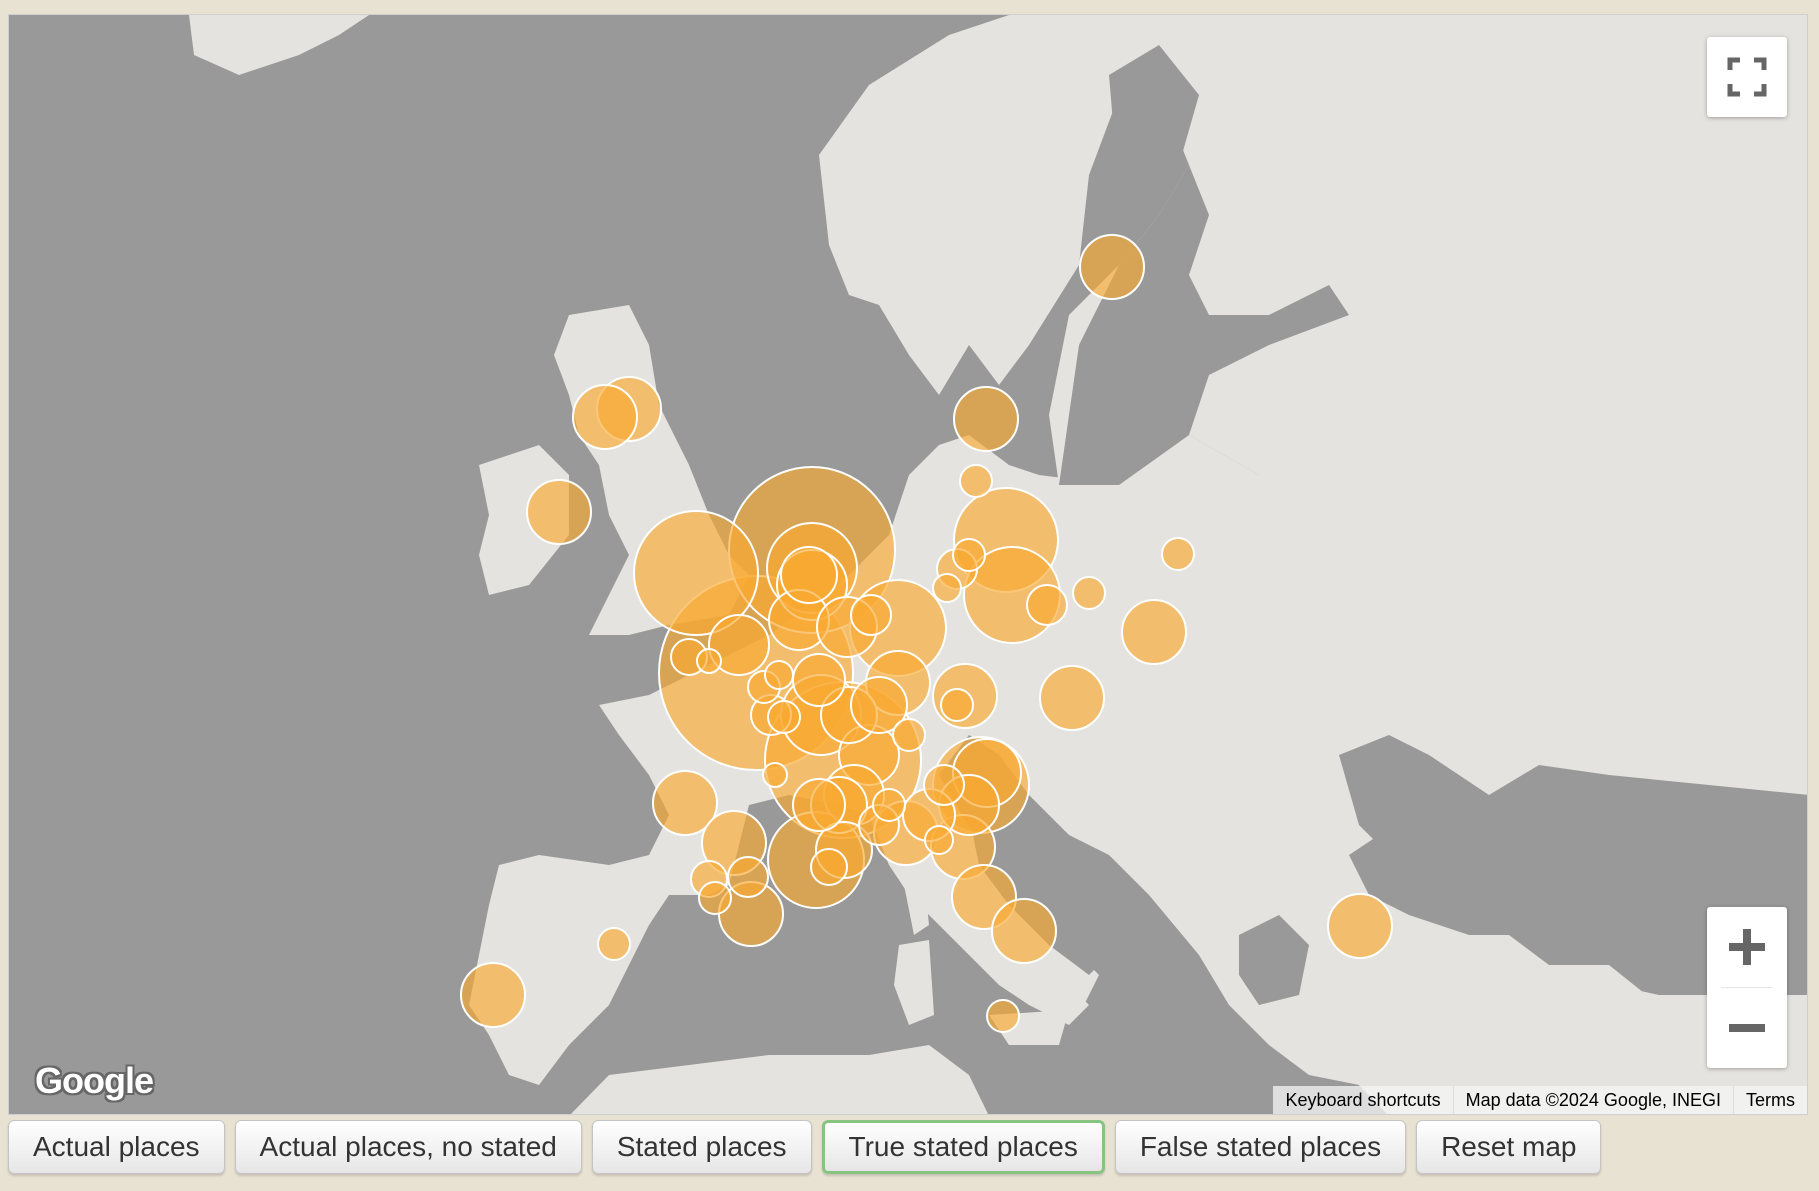 Image resolution: width=1819 pixels, height=1191 pixels. What do you see at coordinates (116, 1147) in the screenshot?
I see `actual-places-button: Actual places` at bounding box center [116, 1147].